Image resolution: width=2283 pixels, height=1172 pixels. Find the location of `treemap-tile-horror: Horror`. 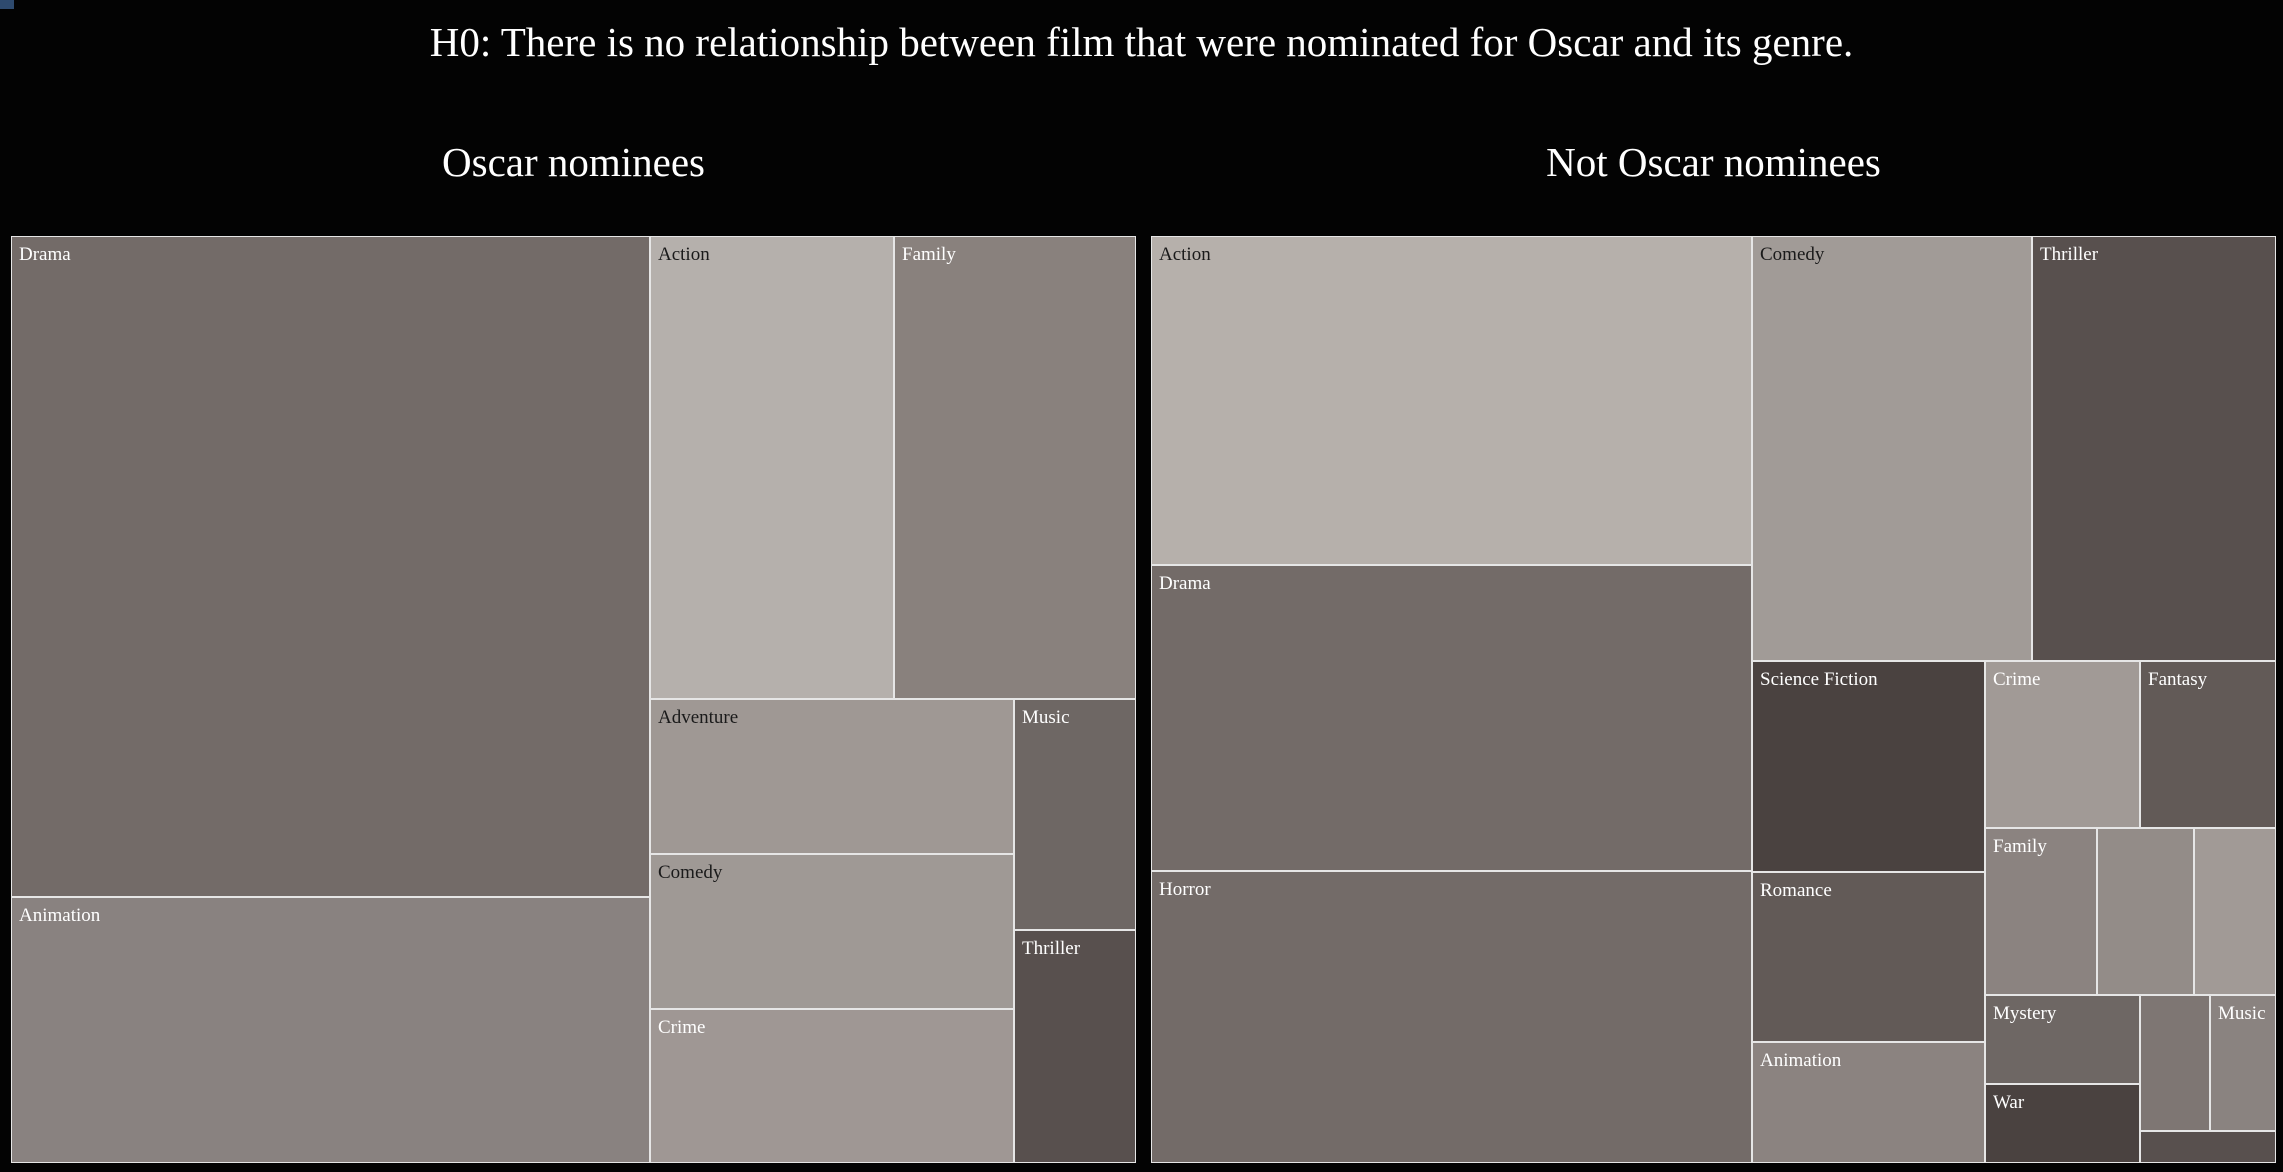

treemap-tile-horror: Horror is located at coordinates (1451, 1017).